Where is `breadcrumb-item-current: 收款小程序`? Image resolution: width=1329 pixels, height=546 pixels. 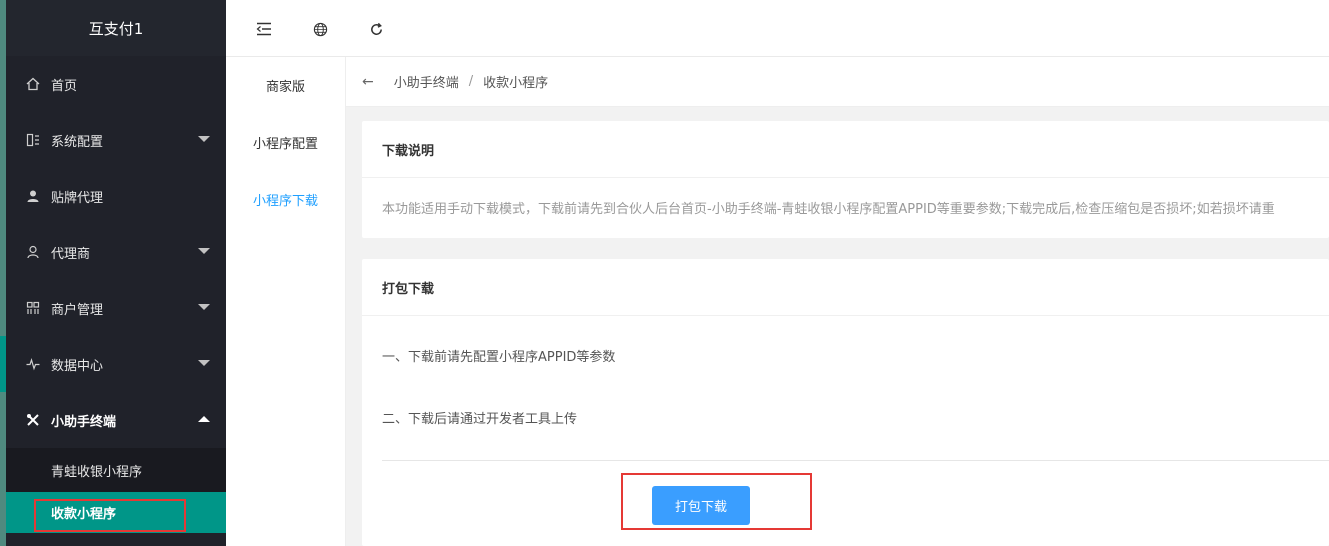
breadcrumb-item-current: 收款小程序 is located at coordinates (516, 83).